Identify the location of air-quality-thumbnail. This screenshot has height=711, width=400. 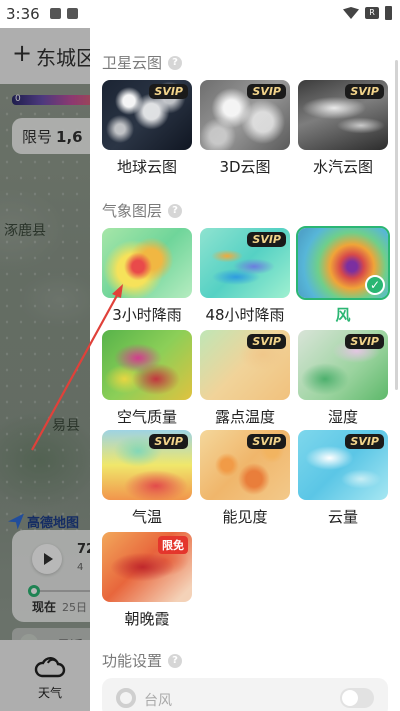
(147, 365).